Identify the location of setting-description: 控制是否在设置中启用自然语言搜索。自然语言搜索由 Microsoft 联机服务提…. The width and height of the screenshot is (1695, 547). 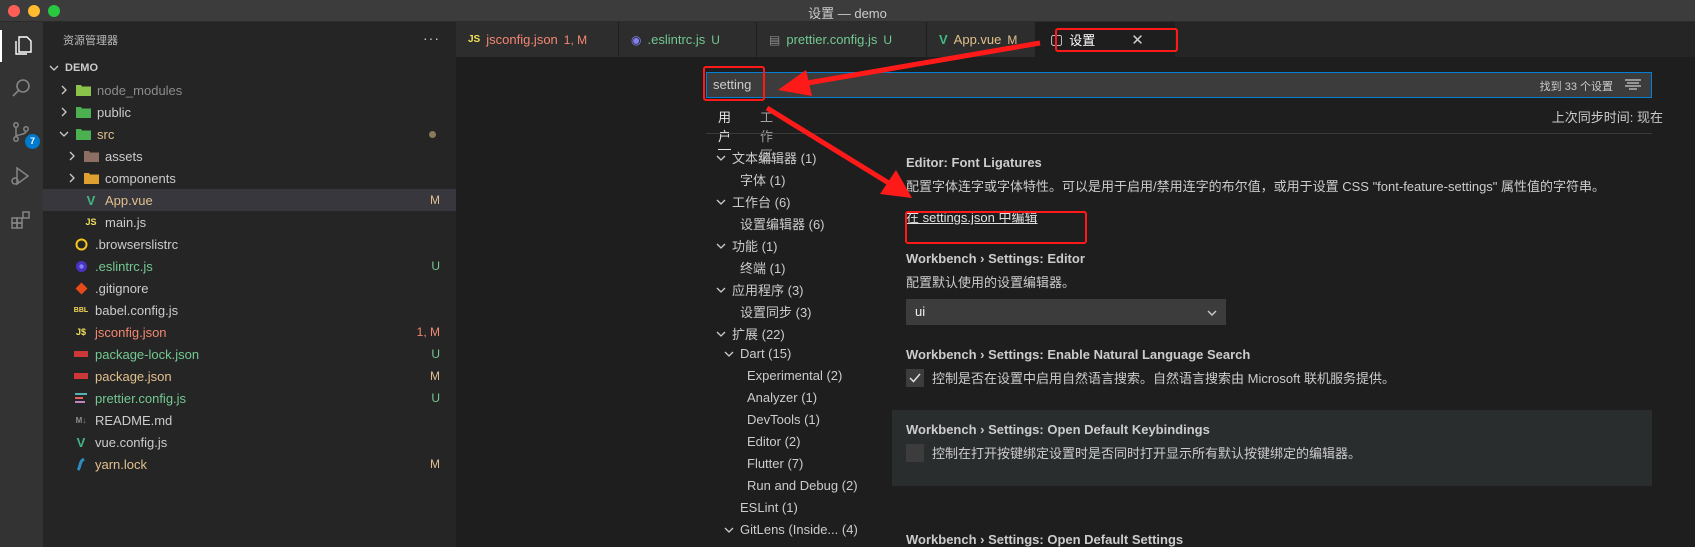
(1163, 378).